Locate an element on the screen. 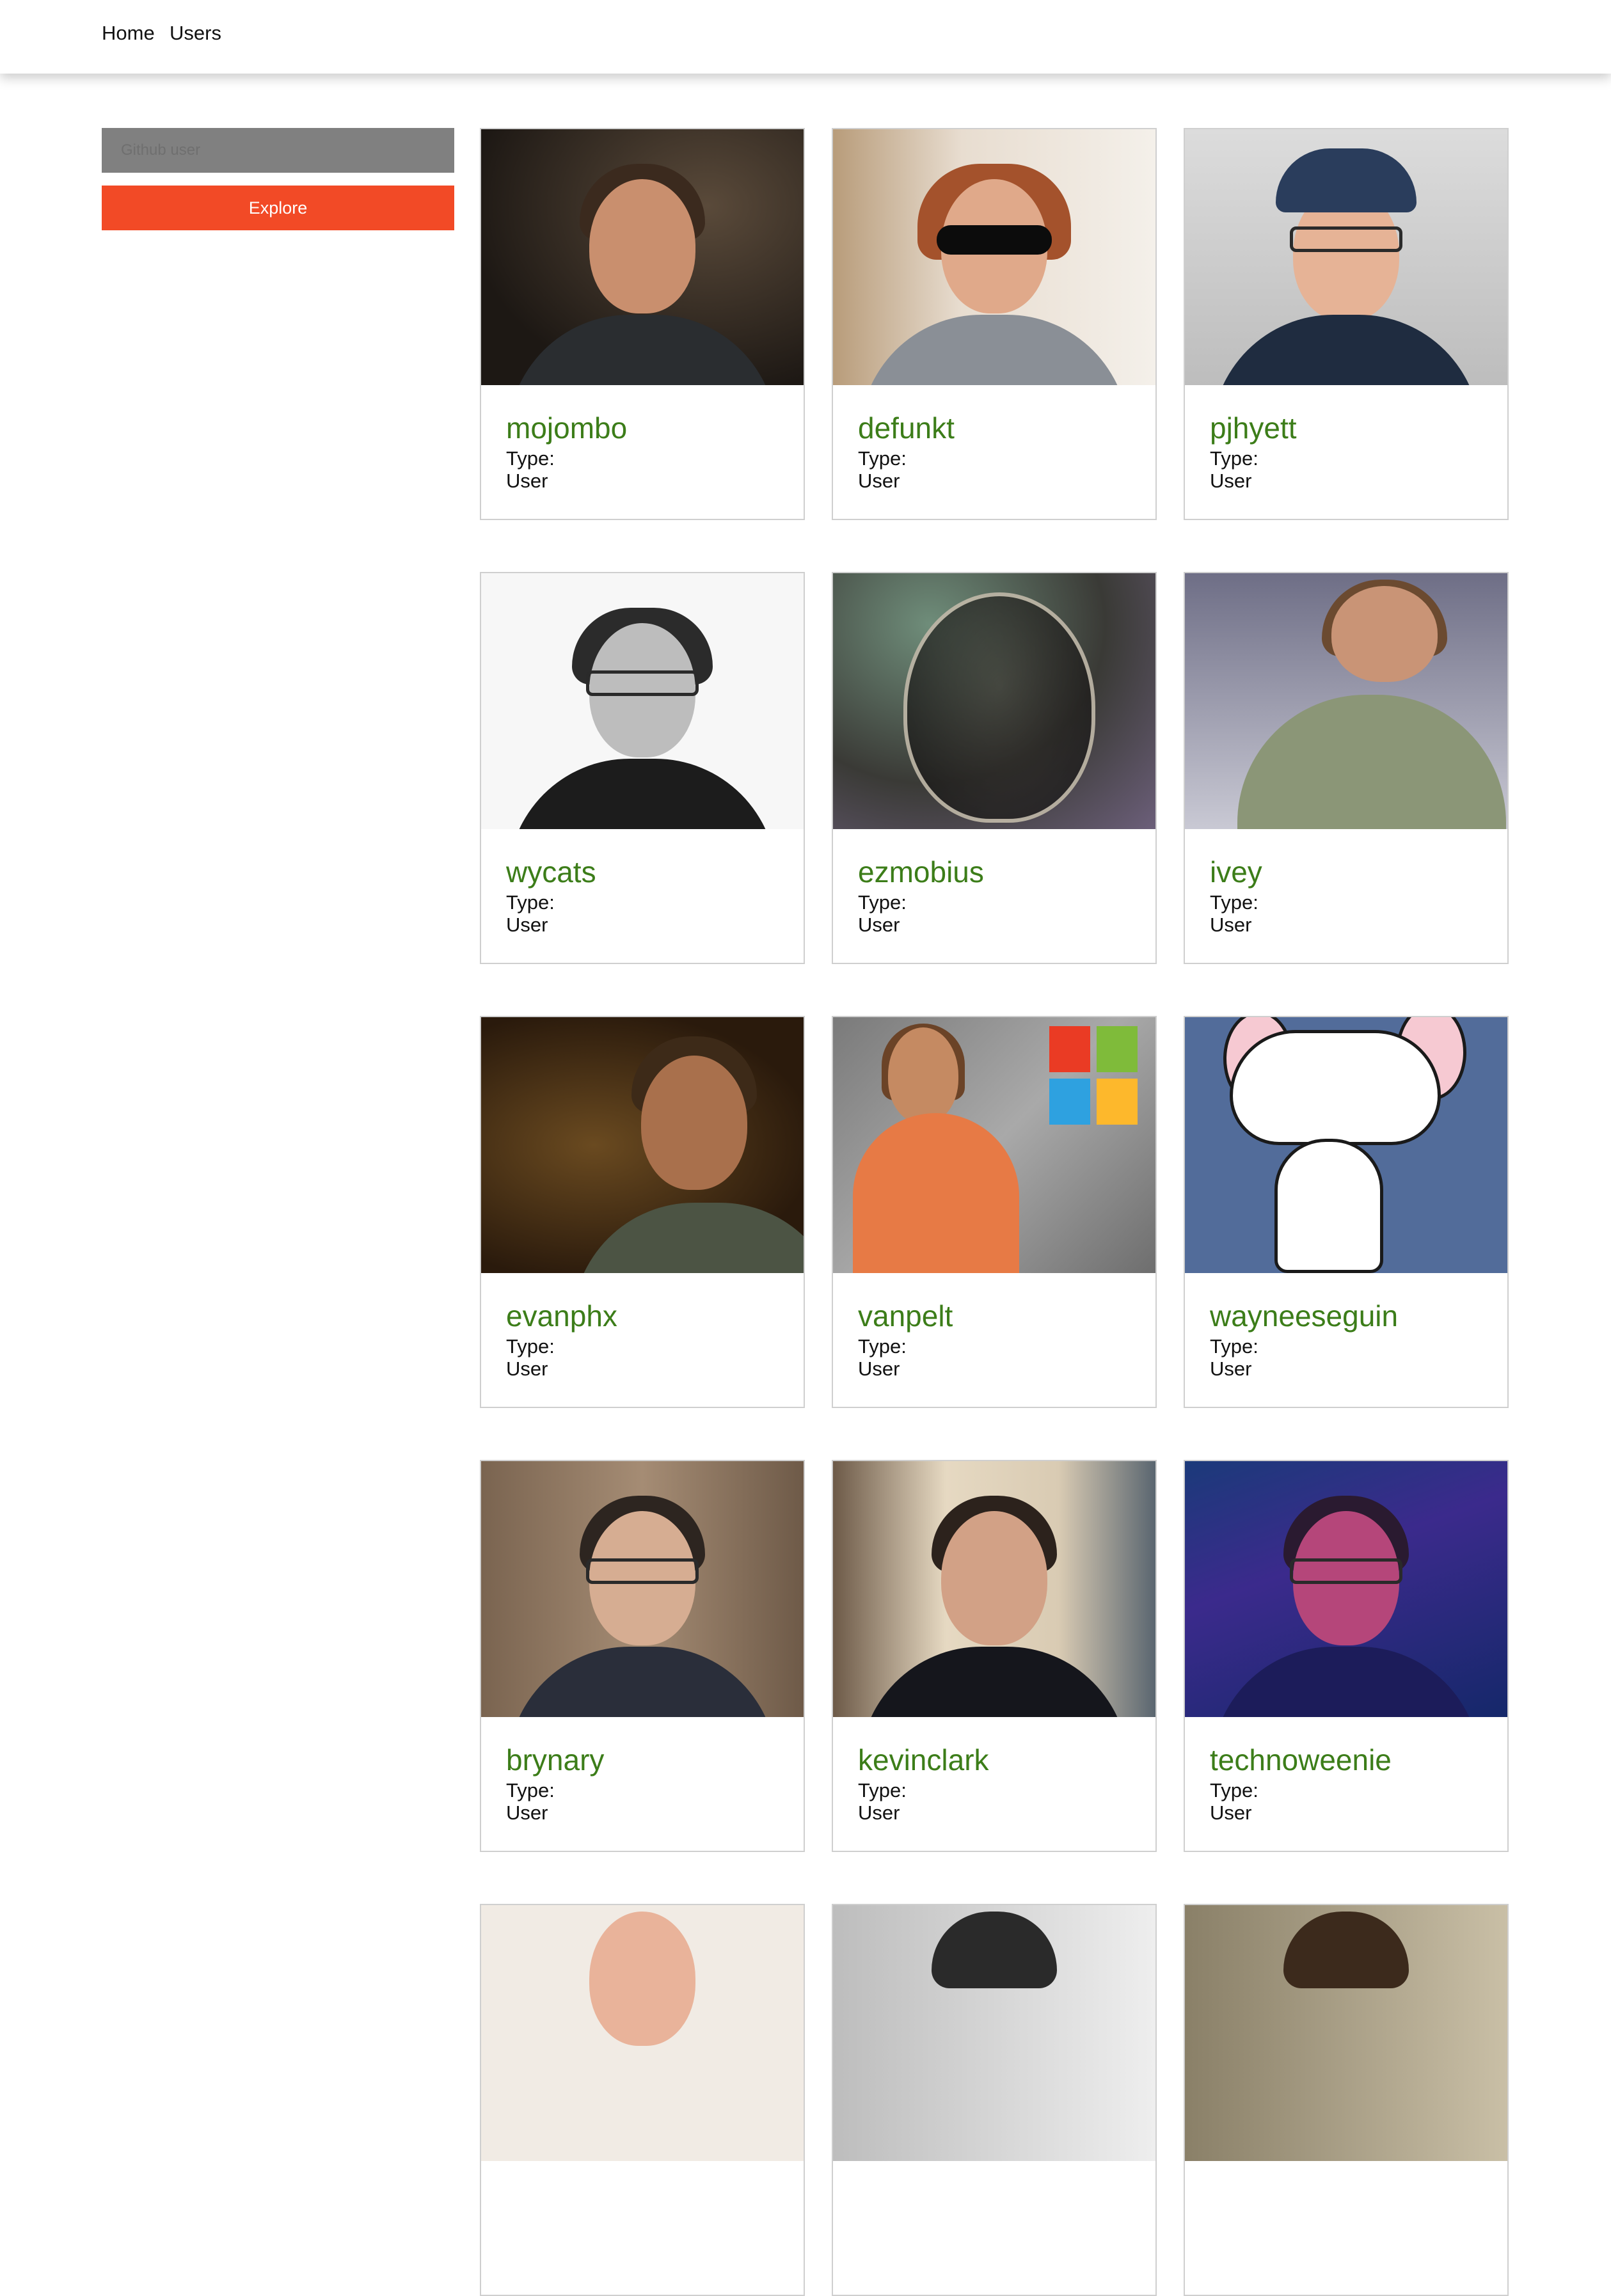  user-card: vanpelt Type: User is located at coordinates (994, 1212).